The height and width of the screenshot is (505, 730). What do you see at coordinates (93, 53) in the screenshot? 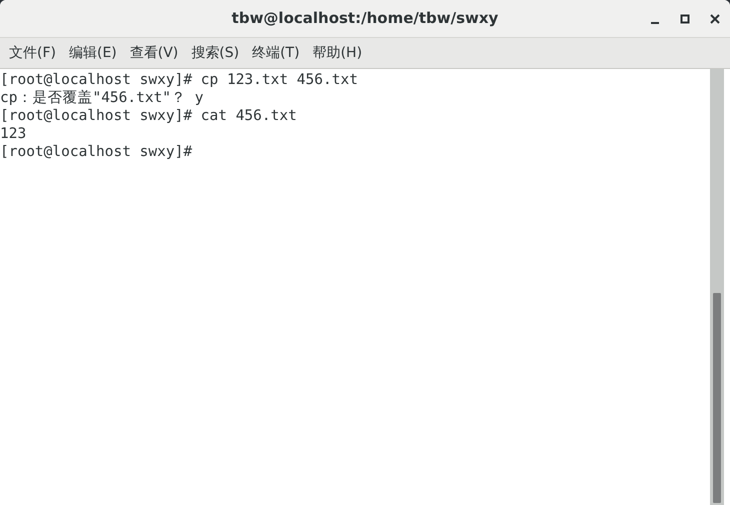
I see `menu-item: 编辑(E)` at bounding box center [93, 53].